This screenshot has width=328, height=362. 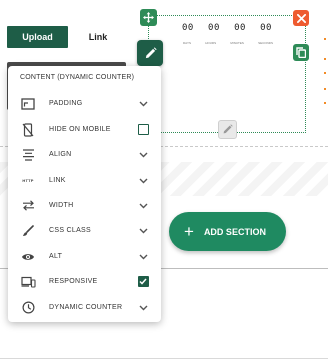 I want to click on menu-item-label: PADDING, so click(x=66, y=103).